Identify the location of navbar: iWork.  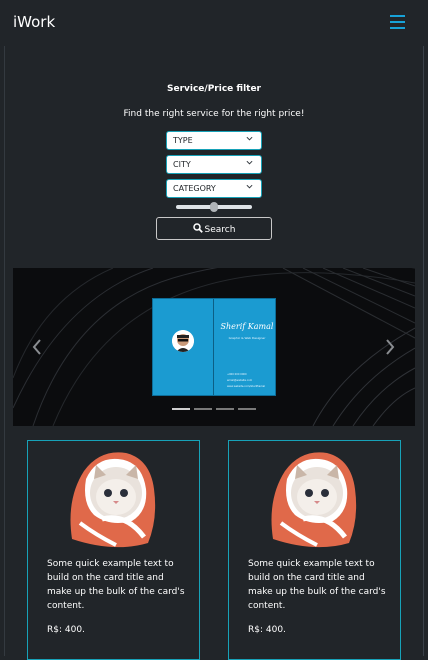
(214, 23).